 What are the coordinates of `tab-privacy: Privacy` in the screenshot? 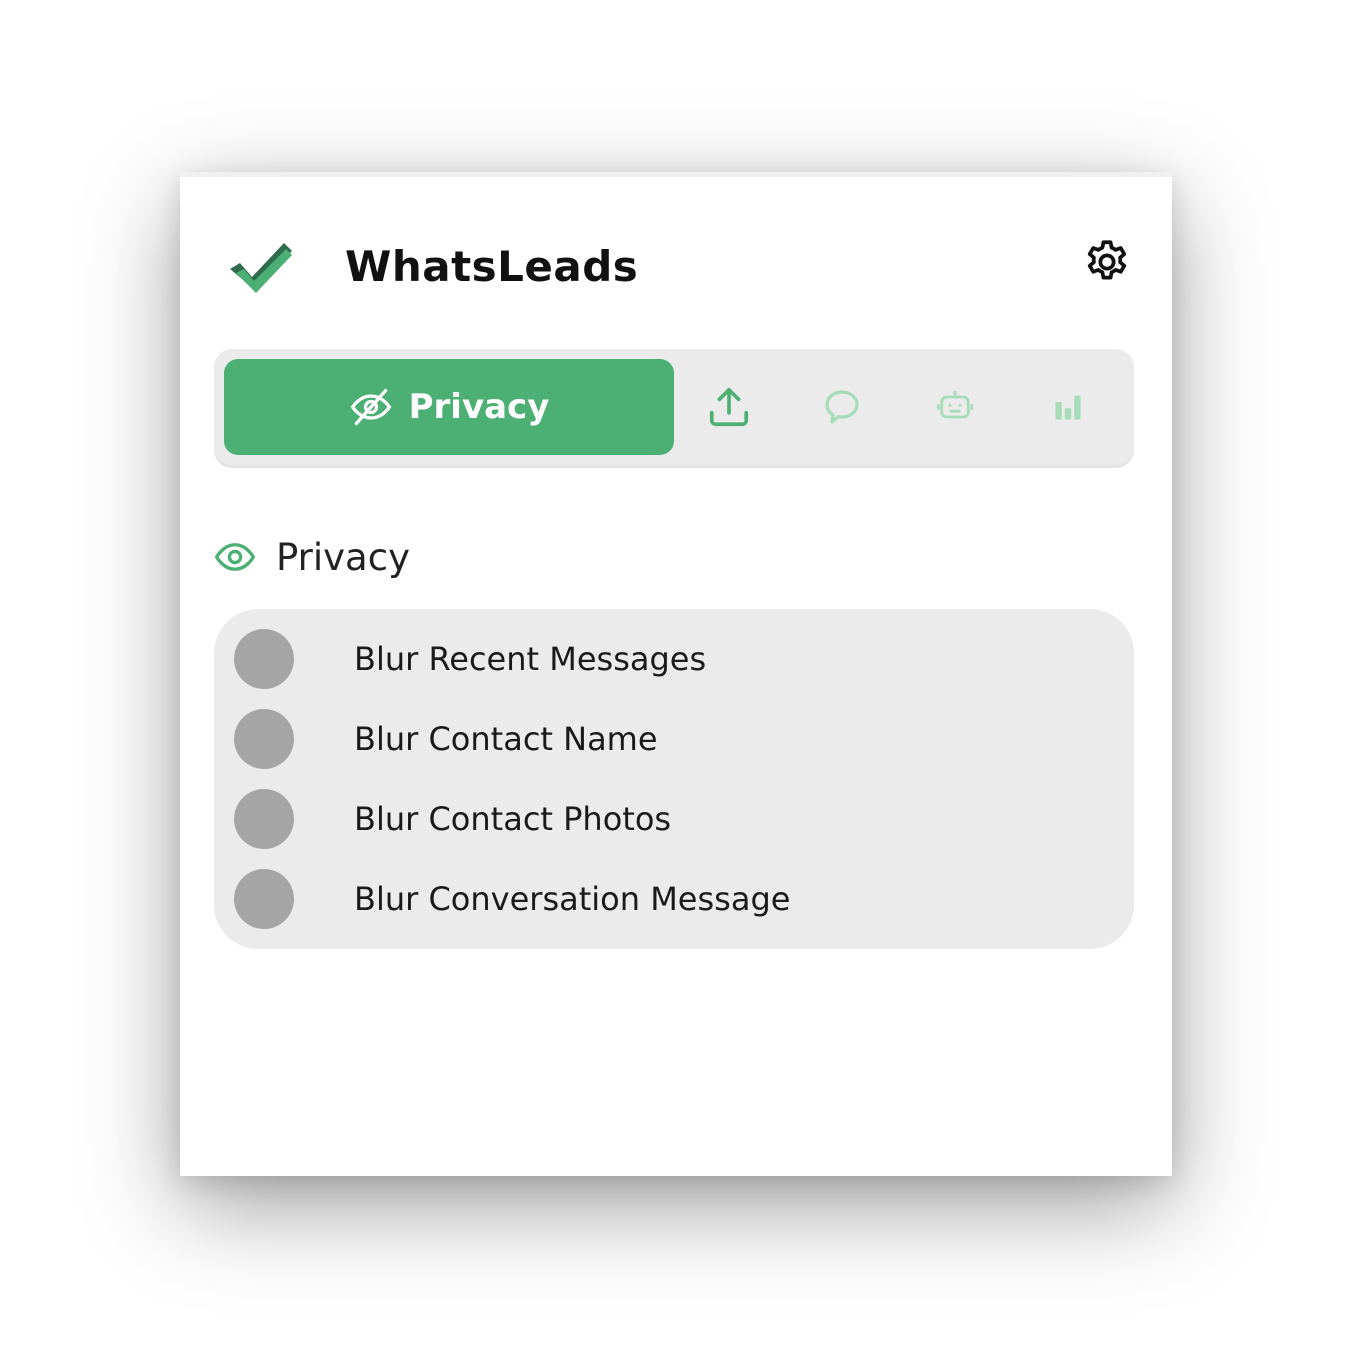 It's located at (449, 407).